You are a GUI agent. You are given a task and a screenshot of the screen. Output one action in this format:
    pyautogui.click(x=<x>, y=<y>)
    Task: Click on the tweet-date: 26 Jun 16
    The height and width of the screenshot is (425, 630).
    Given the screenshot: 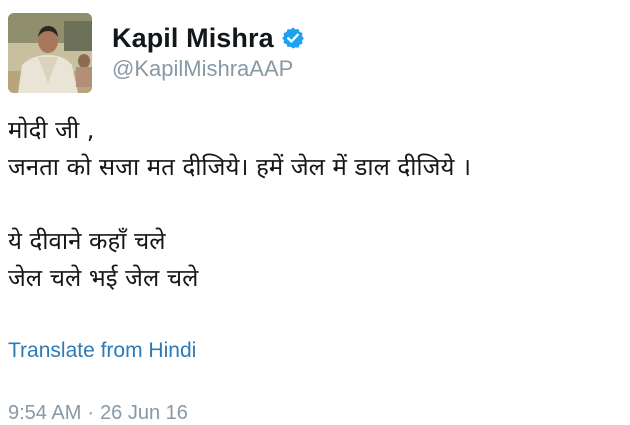 What is the action you would take?
    pyautogui.click(x=144, y=413)
    